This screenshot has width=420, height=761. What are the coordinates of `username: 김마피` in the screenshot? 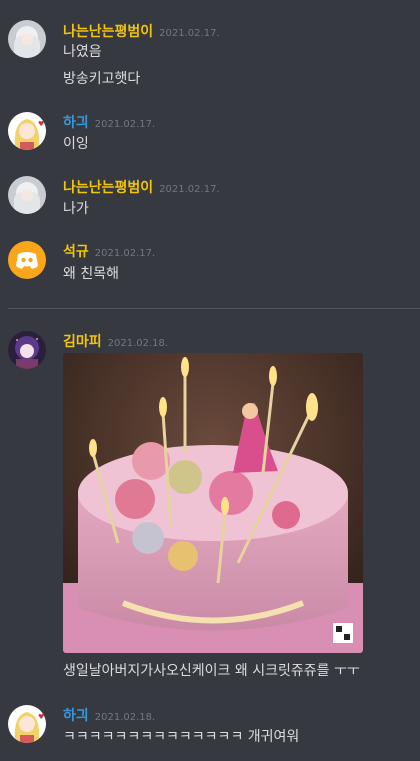 It's located at (82, 342).